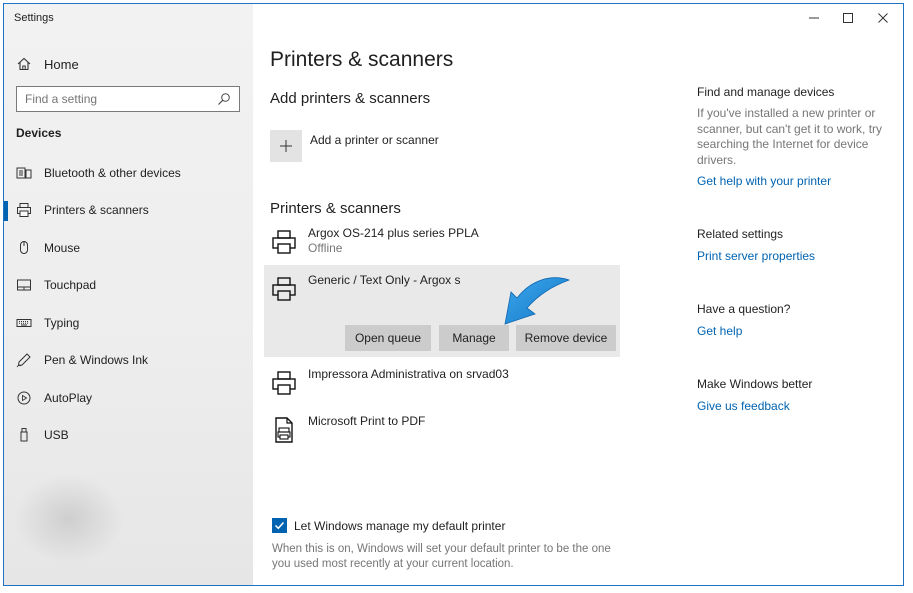  Describe the element at coordinates (224, 99) in the screenshot. I see `search-icon` at that location.